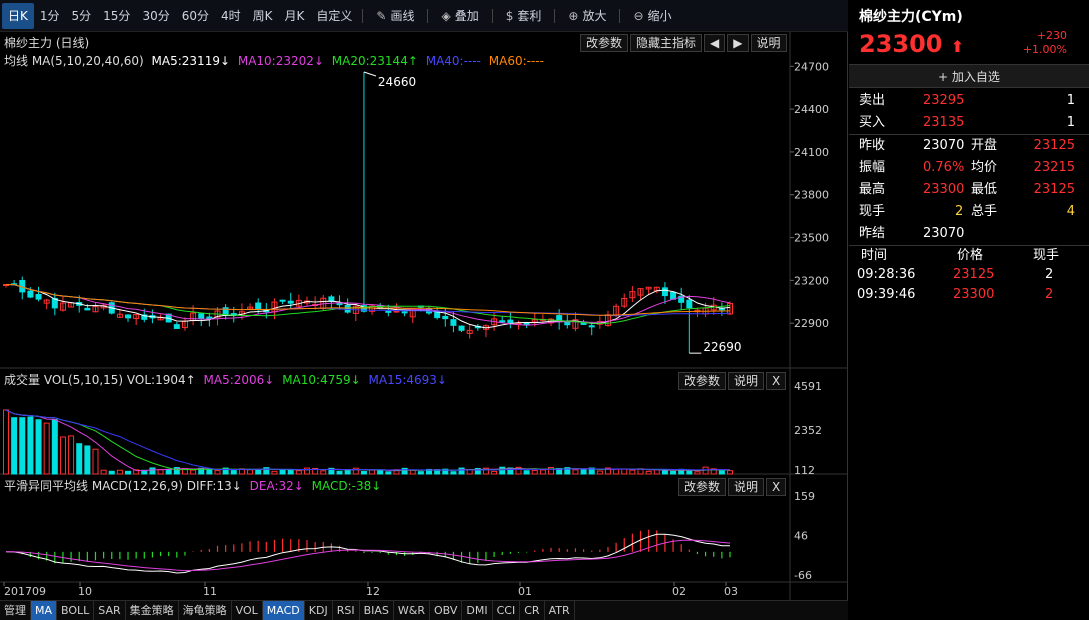  I want to click on layers-icon: ◈, so click(446, 15).